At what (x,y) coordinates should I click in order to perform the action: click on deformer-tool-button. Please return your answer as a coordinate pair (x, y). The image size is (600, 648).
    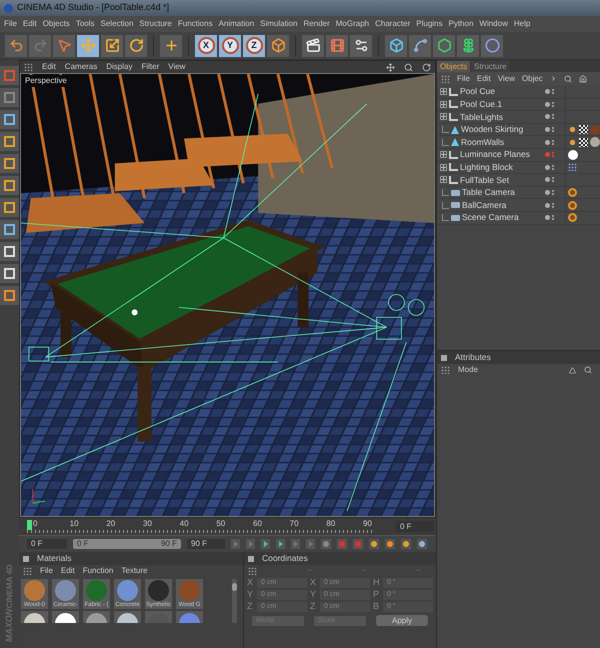
    Looking at the image, I should click on (492, 45).